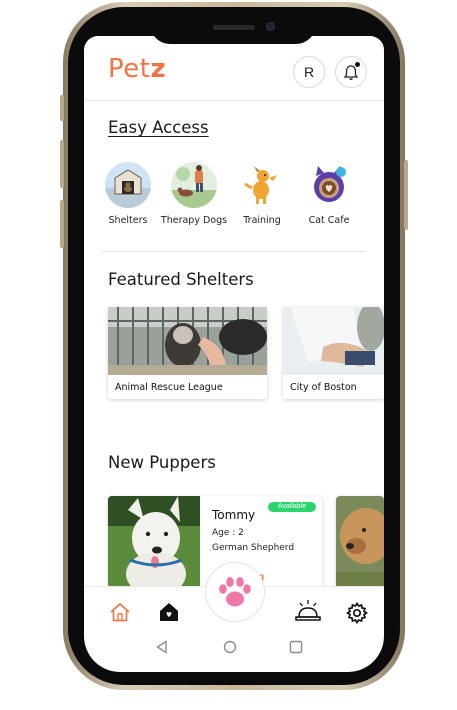  Describe the element at coordinates (128, 220) in the screenshot. I see `easy-access-label: Shelters` at that location.